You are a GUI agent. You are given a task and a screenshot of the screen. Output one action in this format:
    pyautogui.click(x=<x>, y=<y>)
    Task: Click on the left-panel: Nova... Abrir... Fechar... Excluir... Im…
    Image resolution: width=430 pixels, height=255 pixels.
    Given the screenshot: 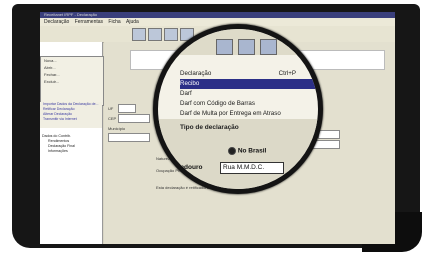 What is the action you would take?
    pyautogui.click(x=72, y=143)
    